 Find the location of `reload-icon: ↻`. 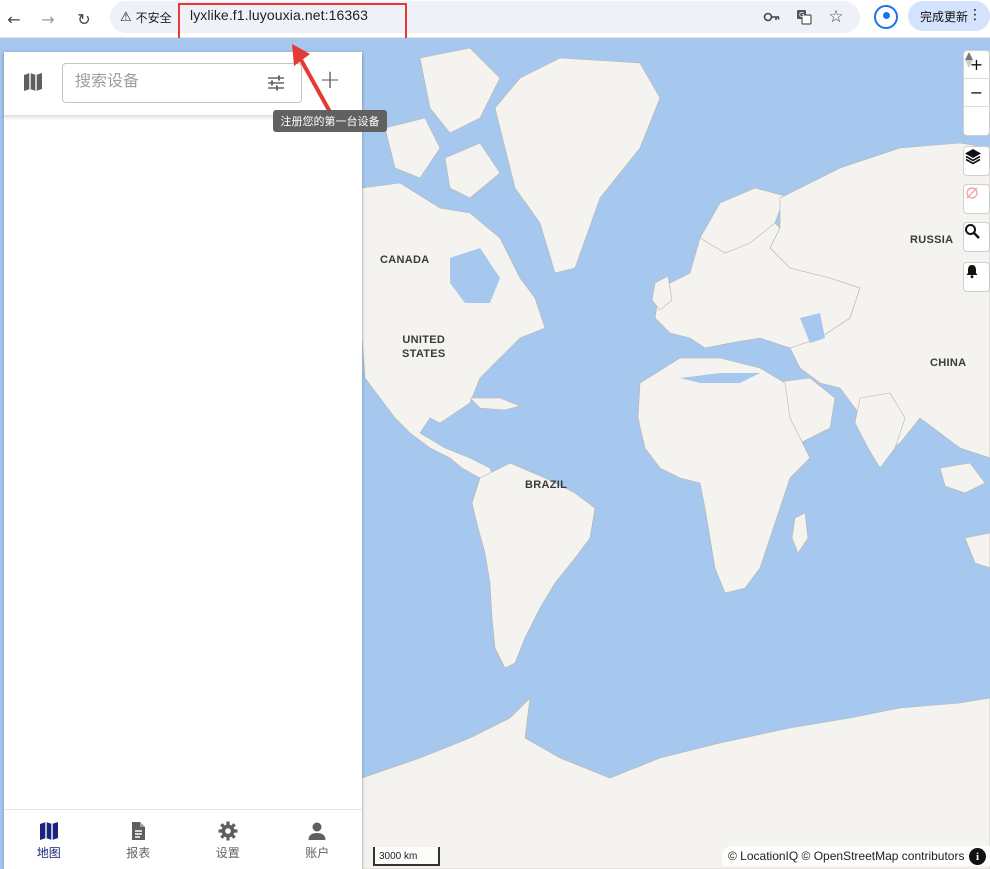

reload-icon: ↻ is located at coordinates (84, 19).